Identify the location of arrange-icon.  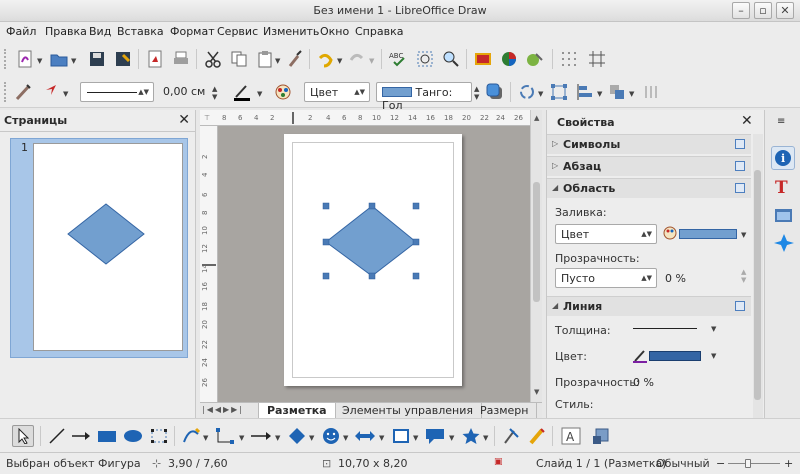
(617, 92).